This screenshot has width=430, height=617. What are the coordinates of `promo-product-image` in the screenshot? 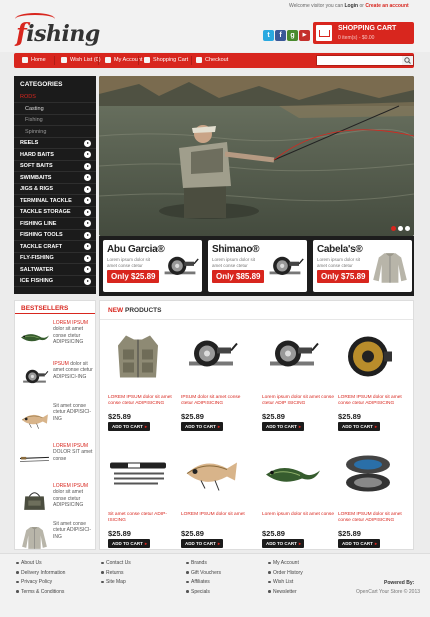 It's located at (180, 268).